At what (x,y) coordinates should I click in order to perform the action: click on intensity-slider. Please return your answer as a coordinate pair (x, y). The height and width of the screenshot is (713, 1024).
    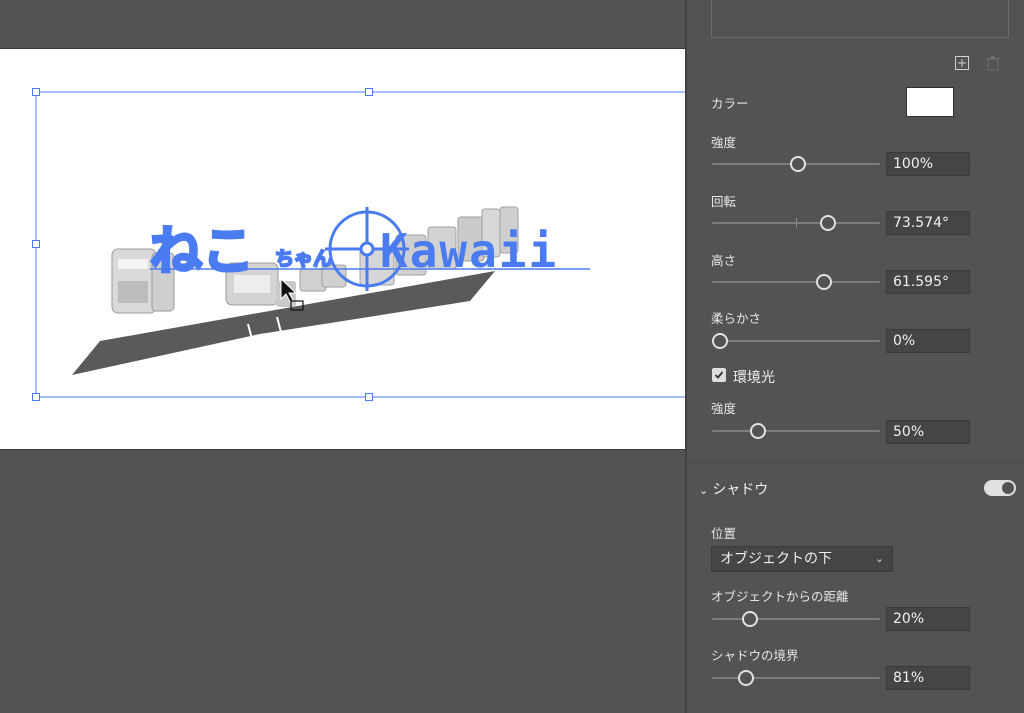
    Looking at the image, I should click on (796, 164).